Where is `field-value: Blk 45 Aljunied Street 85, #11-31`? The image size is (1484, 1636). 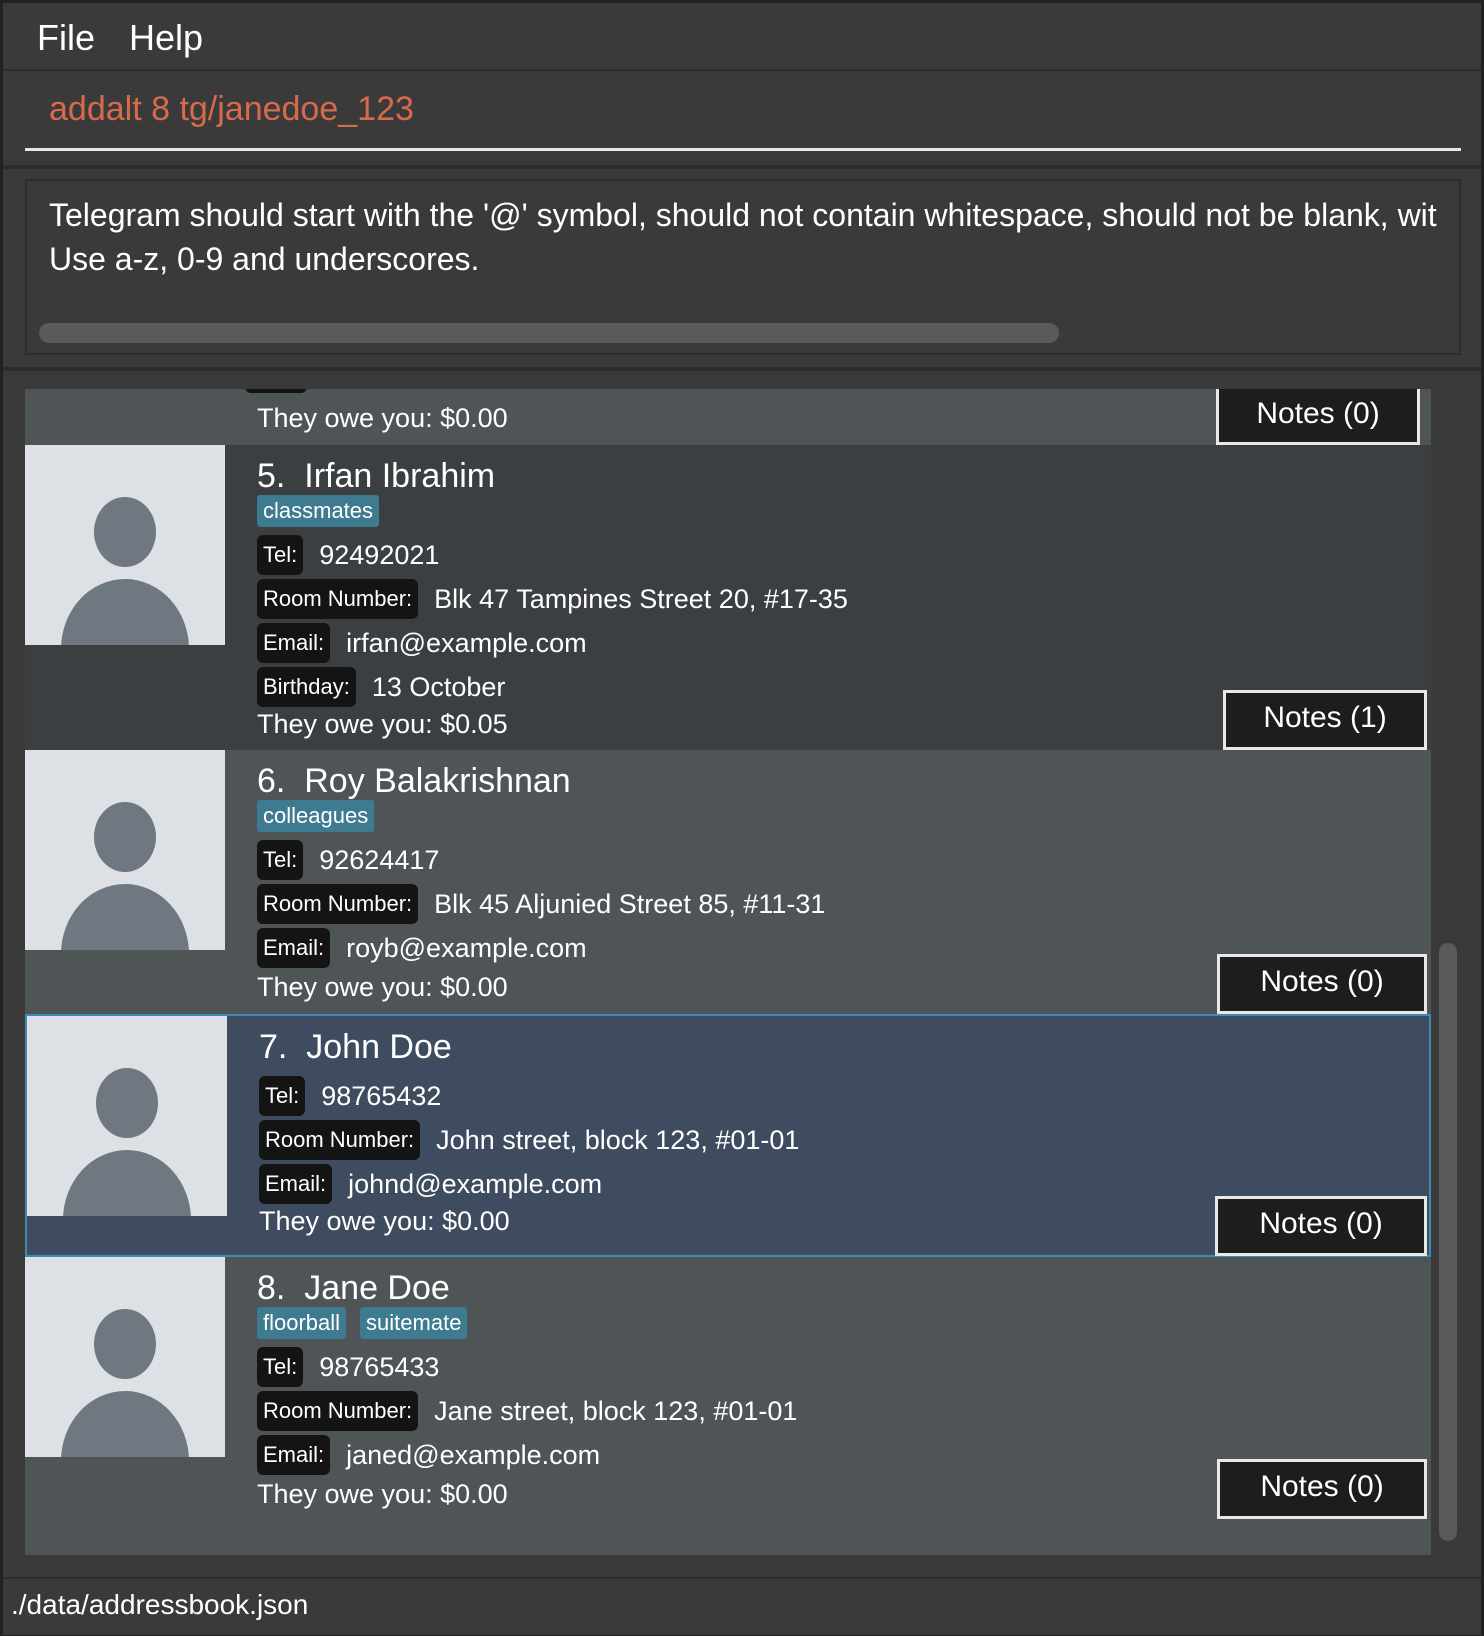 field-value: Blk 45 Aljunied Street 85, #11-31 is located at coordinates (630, 903).